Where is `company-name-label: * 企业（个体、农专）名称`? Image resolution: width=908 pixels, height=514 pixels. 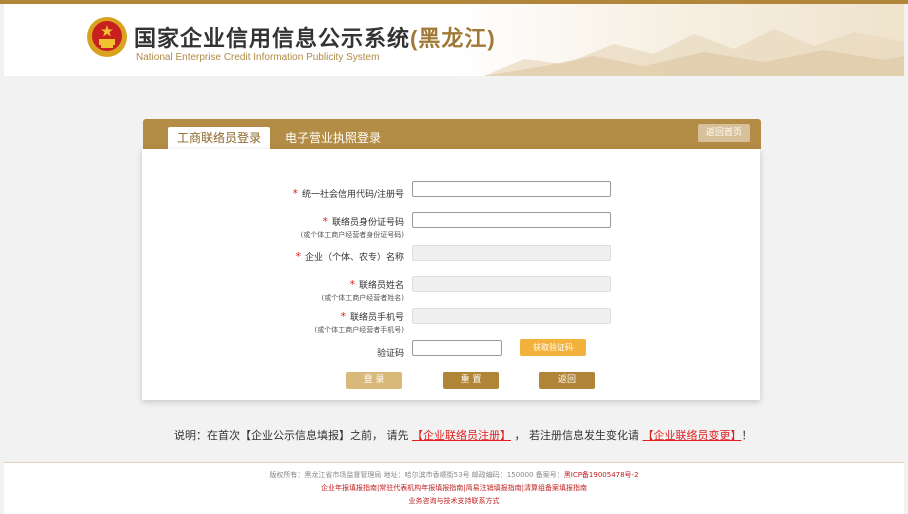 company-name-label: * 企业（个体、农专）名称 is located at coordinates (349, 256).